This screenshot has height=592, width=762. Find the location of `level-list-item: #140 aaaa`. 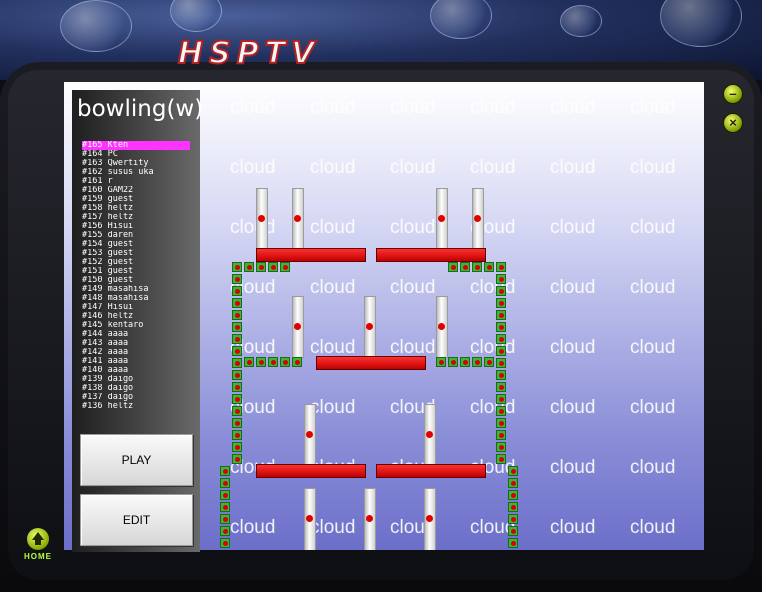

level-list-item: #140 aaaa is located at coordinates (136, 370).